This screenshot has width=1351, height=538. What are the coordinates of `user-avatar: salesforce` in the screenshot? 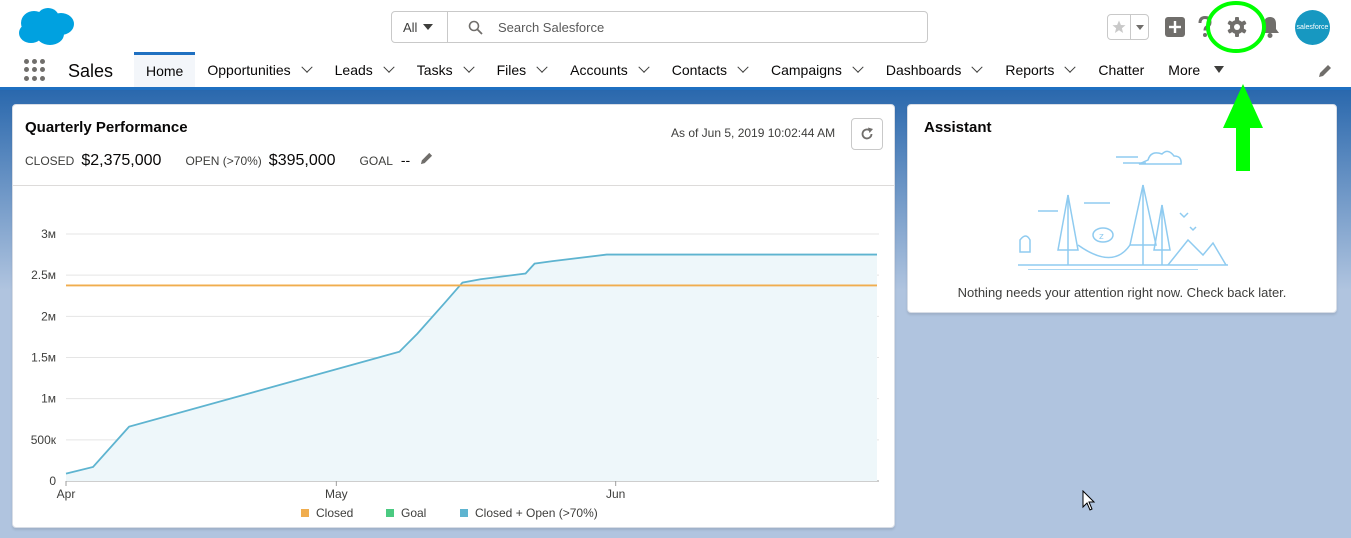 It's located at (1312, 27).